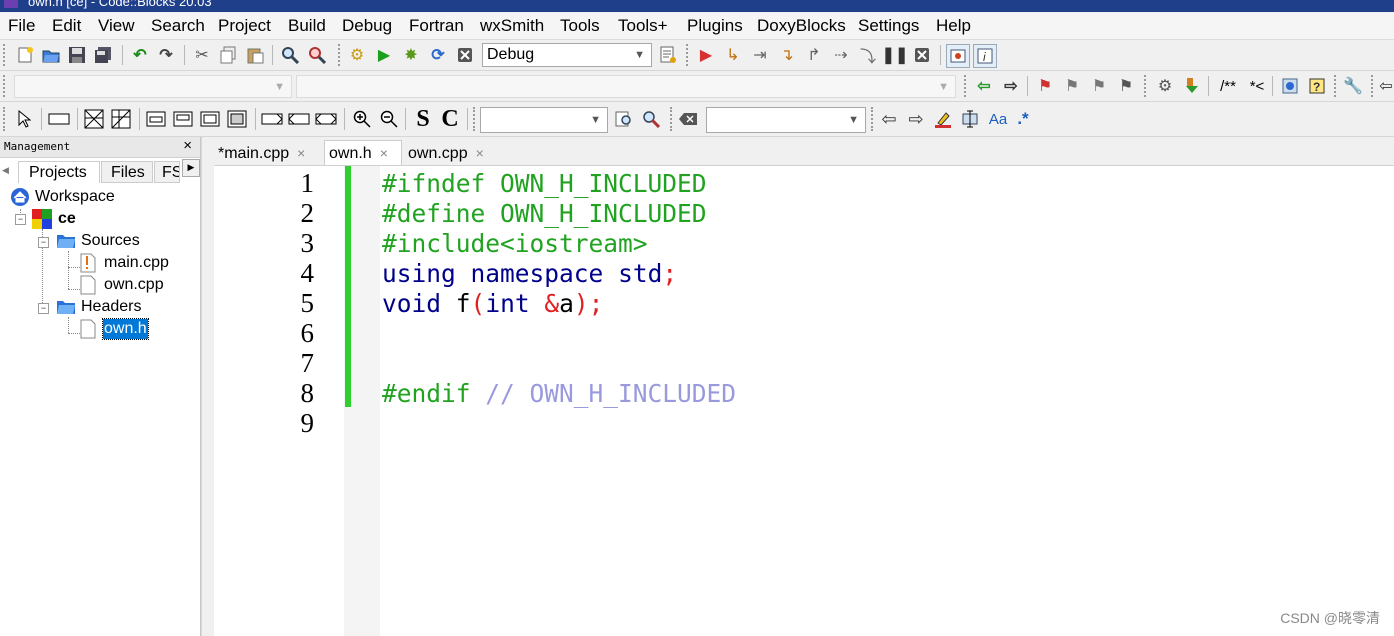 Image resolution: width=1394 pixels, height=636 pixels. Describe the element at coordinates (228, 55) in the screenshot. I see `copy-icon` at that location.